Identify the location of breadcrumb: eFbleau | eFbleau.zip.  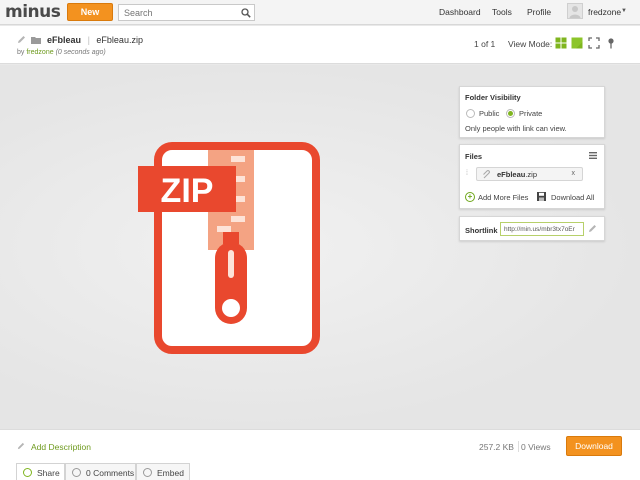
(80, 40).